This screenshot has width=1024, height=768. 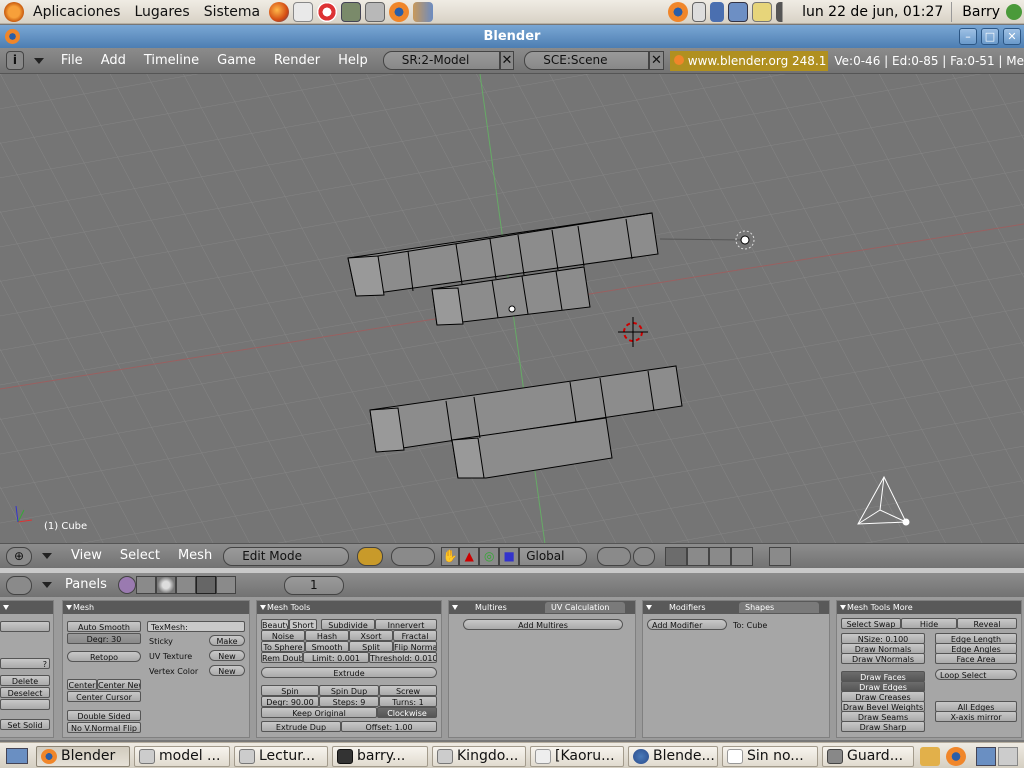 I want to click on clockwise-toggle: Clockwise, so click(x=407, y=712).